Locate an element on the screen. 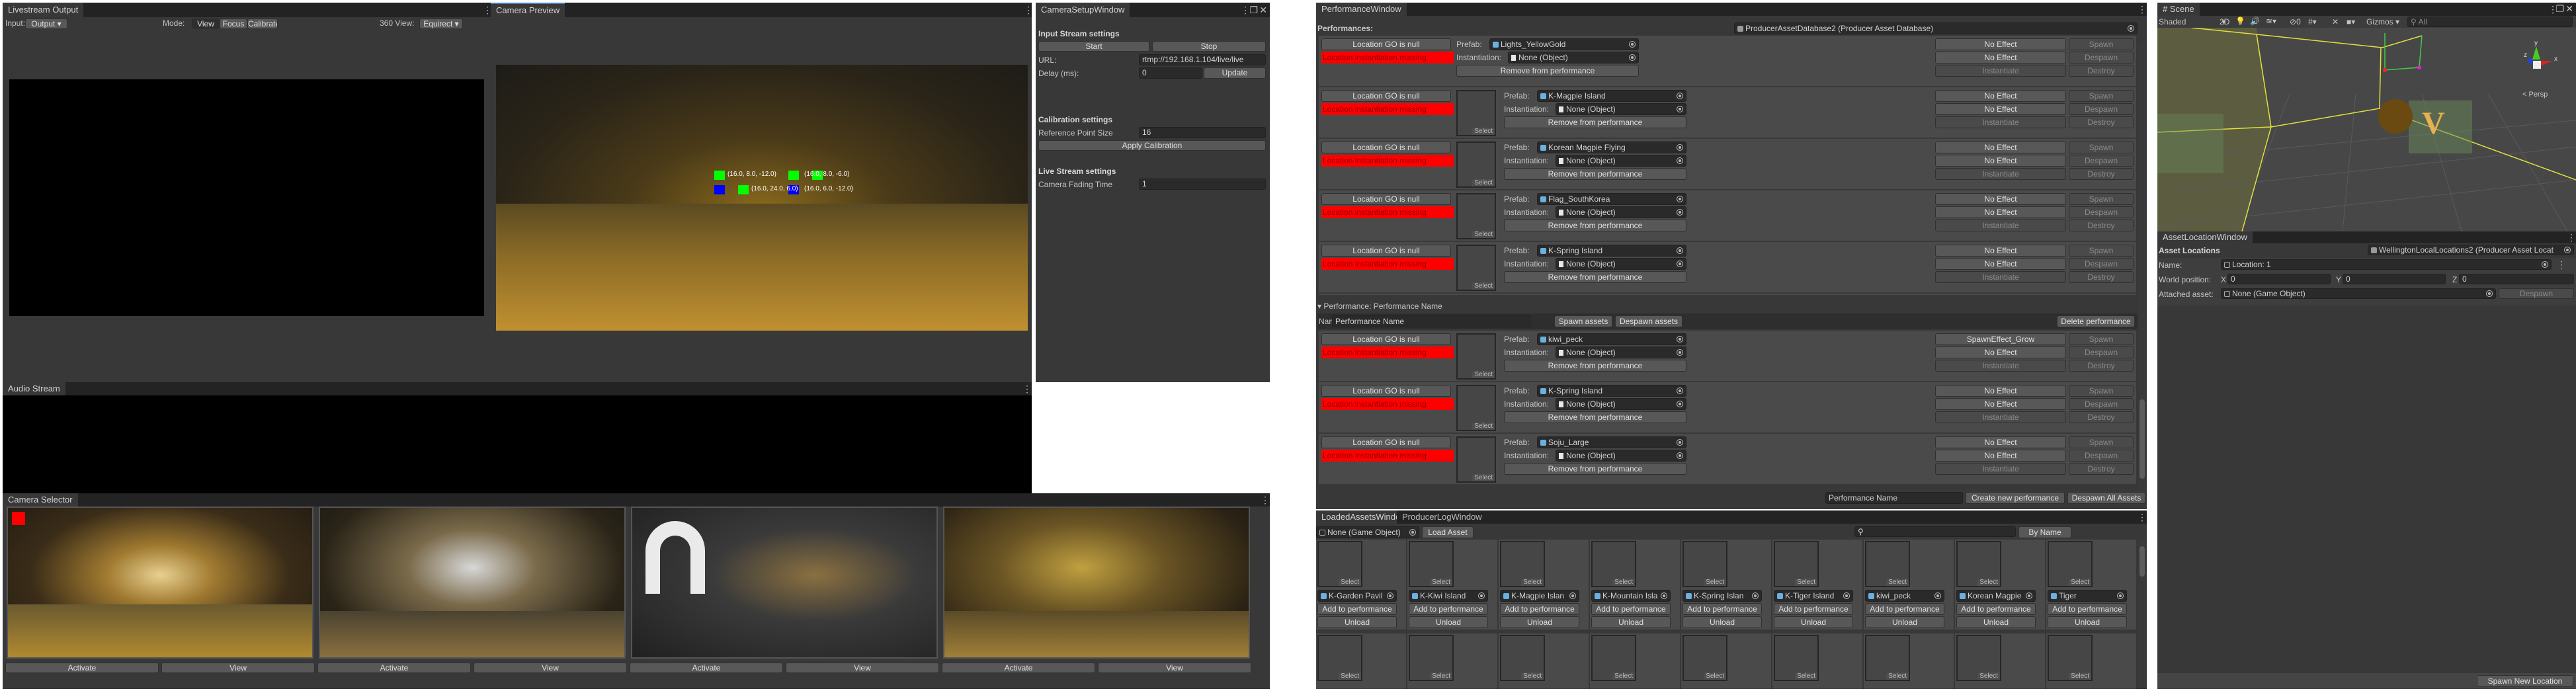 This screenshot has height=691, width=2576. position-z-input: 0 is located at coordinates (2516, 279).